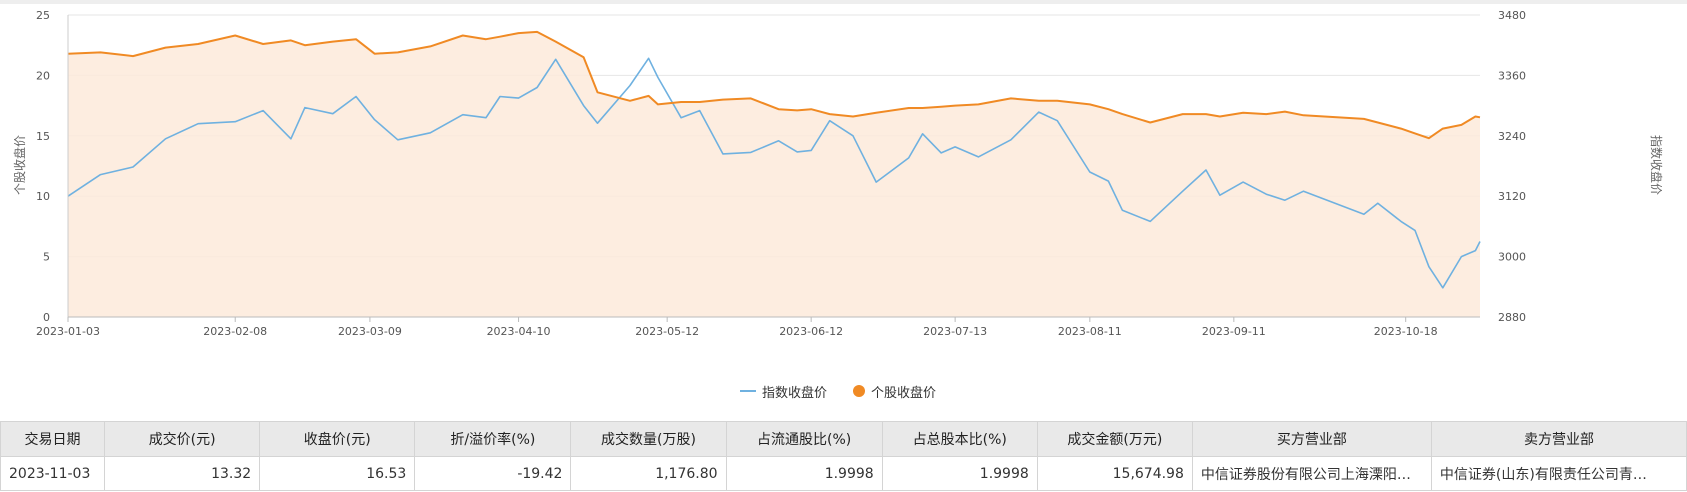 This screenshot has width=1687, height=492. What do you see at coordinates (43, 15) in the screenshot?
I see `y-tick-label-left: 25` at bounding box center [43, 15].